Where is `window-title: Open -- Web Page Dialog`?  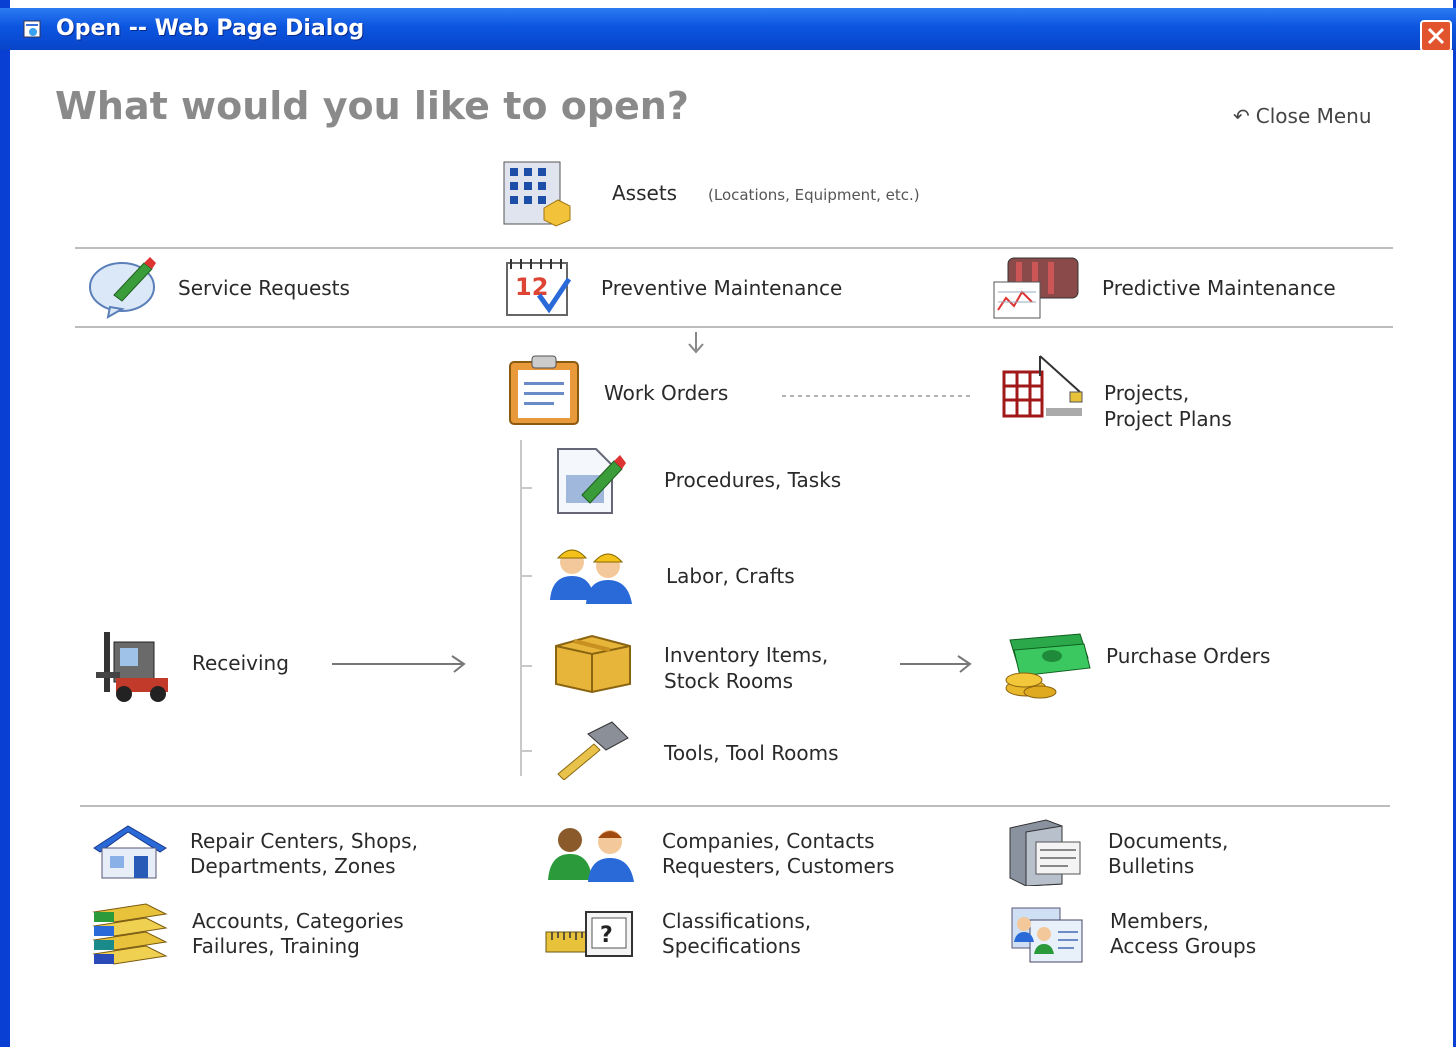 window-title: Open -- Web Page Dialog is located at coordinates (210, 28).